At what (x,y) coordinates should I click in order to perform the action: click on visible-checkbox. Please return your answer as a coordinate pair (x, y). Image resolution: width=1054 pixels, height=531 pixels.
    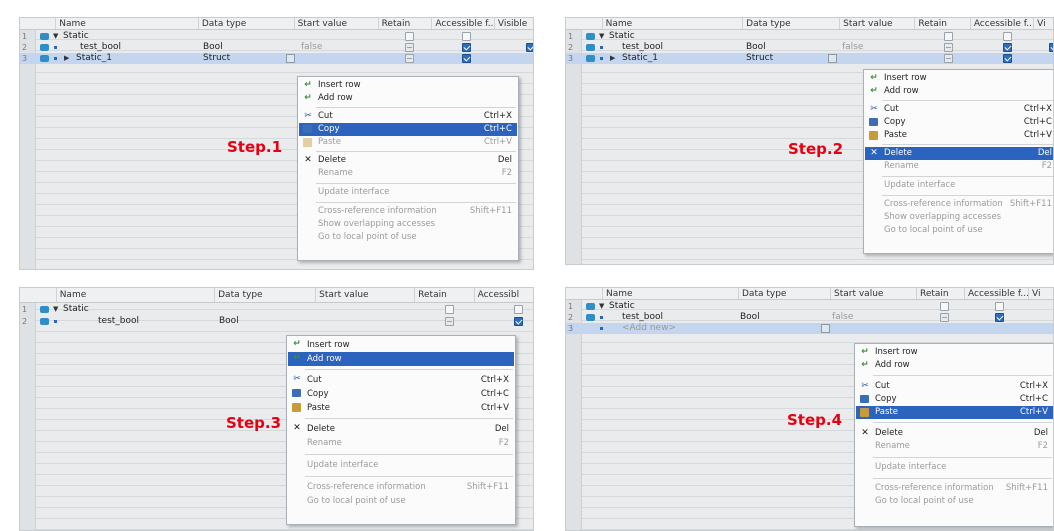
    Looking at the image, I should click on (1051, 47).